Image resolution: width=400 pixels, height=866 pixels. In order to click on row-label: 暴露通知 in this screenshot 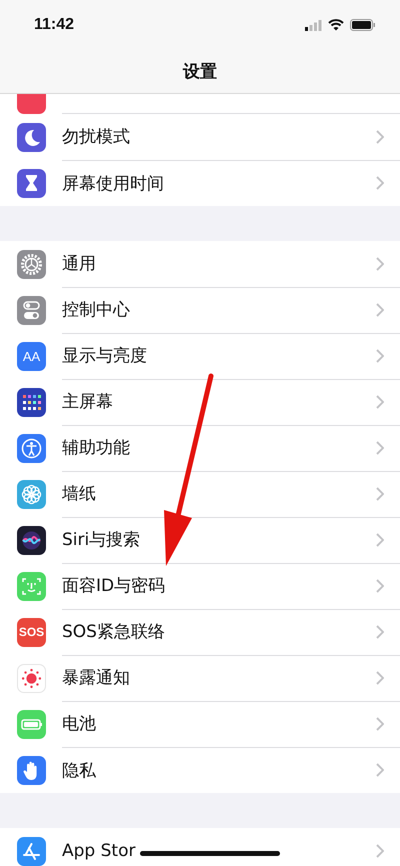, I will do `click(96, 678)`.